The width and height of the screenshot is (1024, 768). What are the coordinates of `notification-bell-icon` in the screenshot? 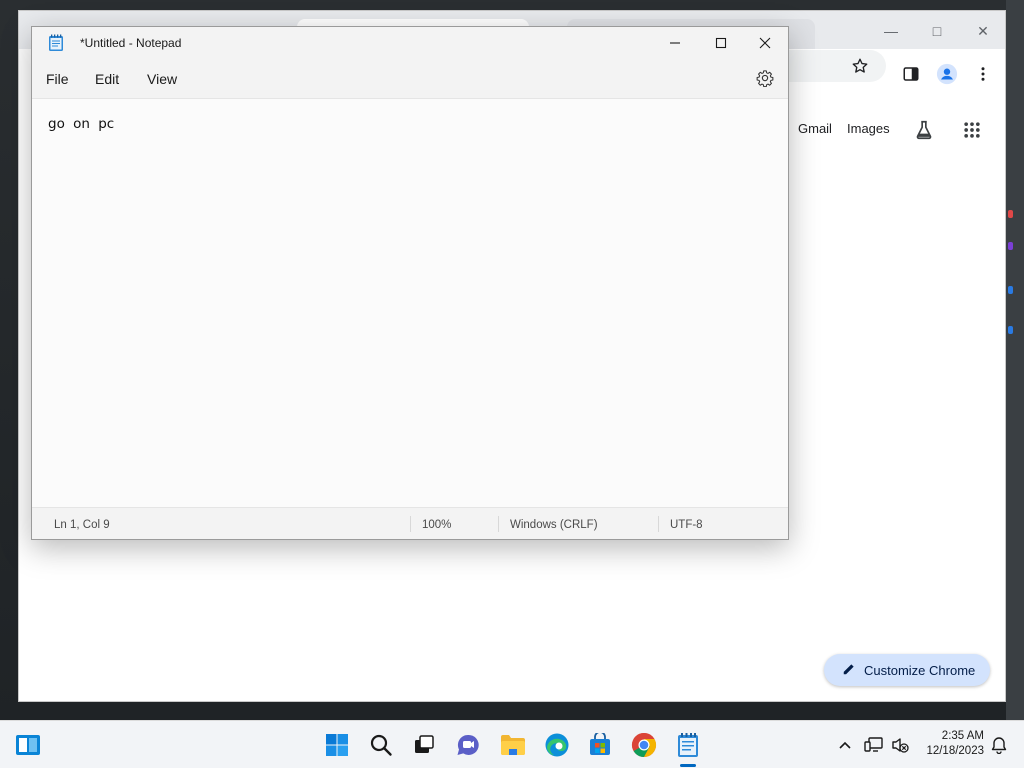 It's located at (999, 745).